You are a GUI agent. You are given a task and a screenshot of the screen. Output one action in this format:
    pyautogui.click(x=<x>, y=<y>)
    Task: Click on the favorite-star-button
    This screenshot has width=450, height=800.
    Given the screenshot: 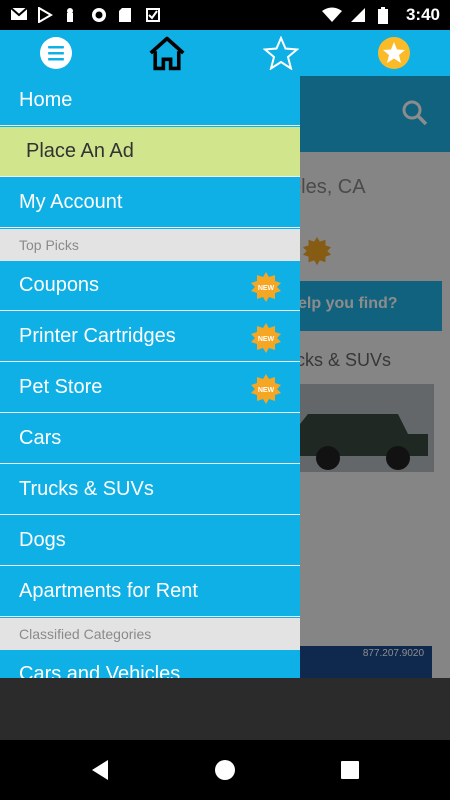 What is the action you would take?
    pyautogui.click(x=394, y=53)
    